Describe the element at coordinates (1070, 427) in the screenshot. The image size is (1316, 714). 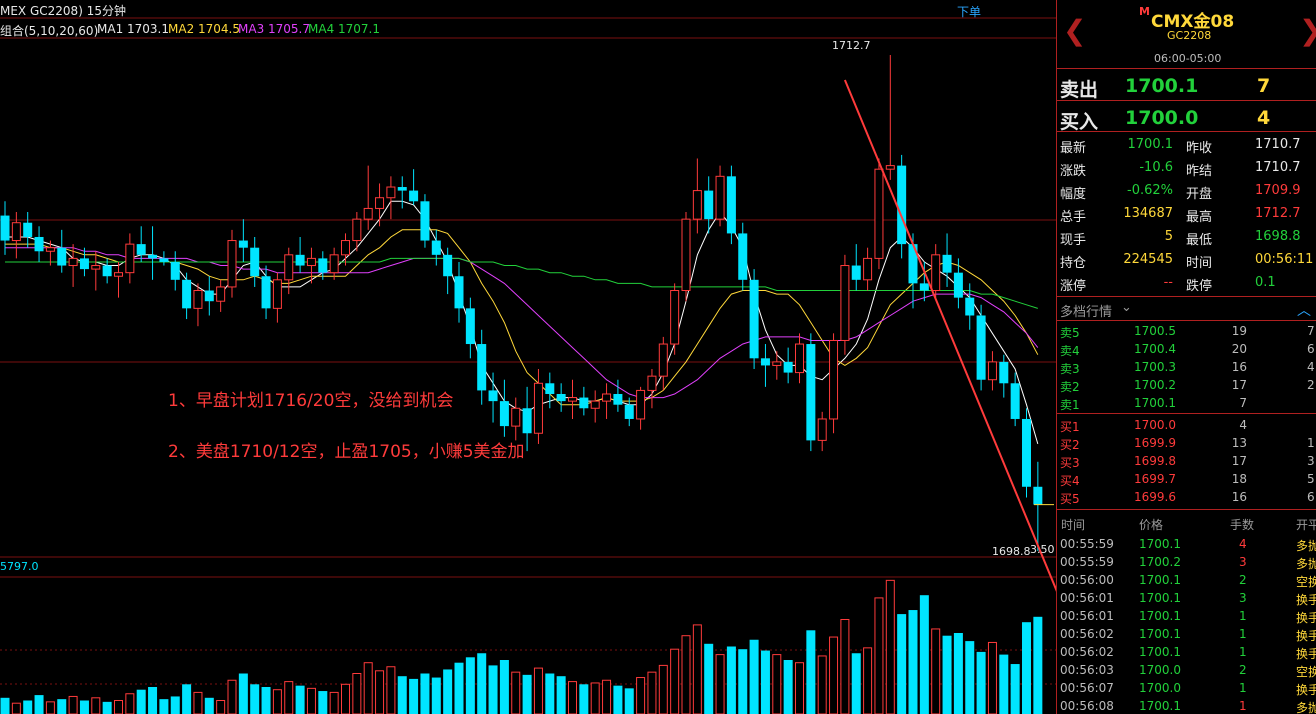
I see `level-label: 买1` at that location.